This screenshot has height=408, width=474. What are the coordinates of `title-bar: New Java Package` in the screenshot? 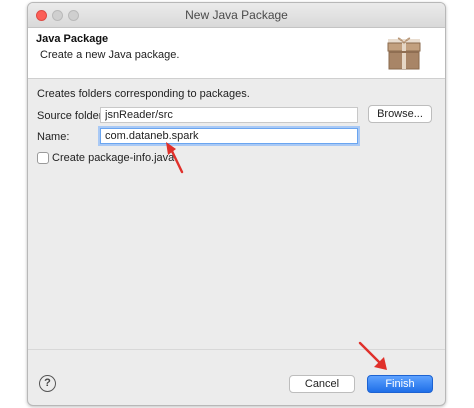 It's located at (236, 15).